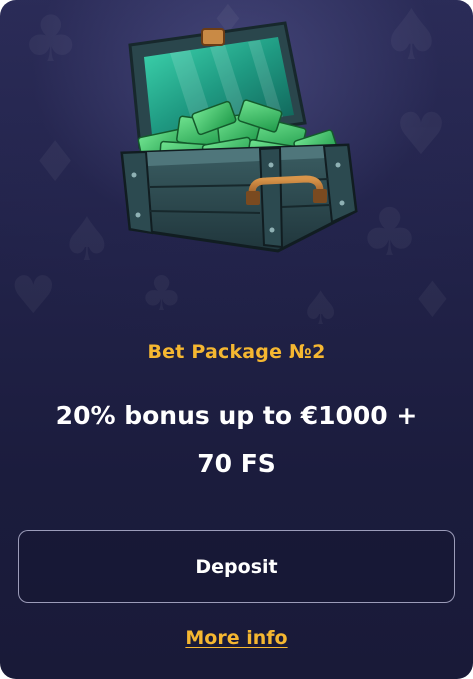 Image resolution: width=473 pixels, height=679 pixels. Describe the element at coordinates (236, 463) in the screenshot. I see `bonus-line-2: 70 FS` at that location.